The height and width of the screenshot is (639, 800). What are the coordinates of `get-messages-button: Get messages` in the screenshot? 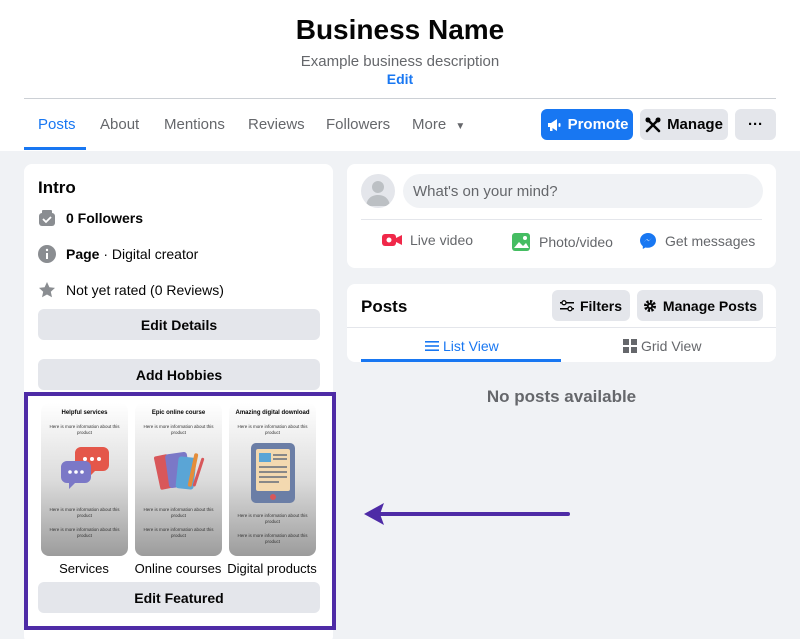 It's located at (697, 241).